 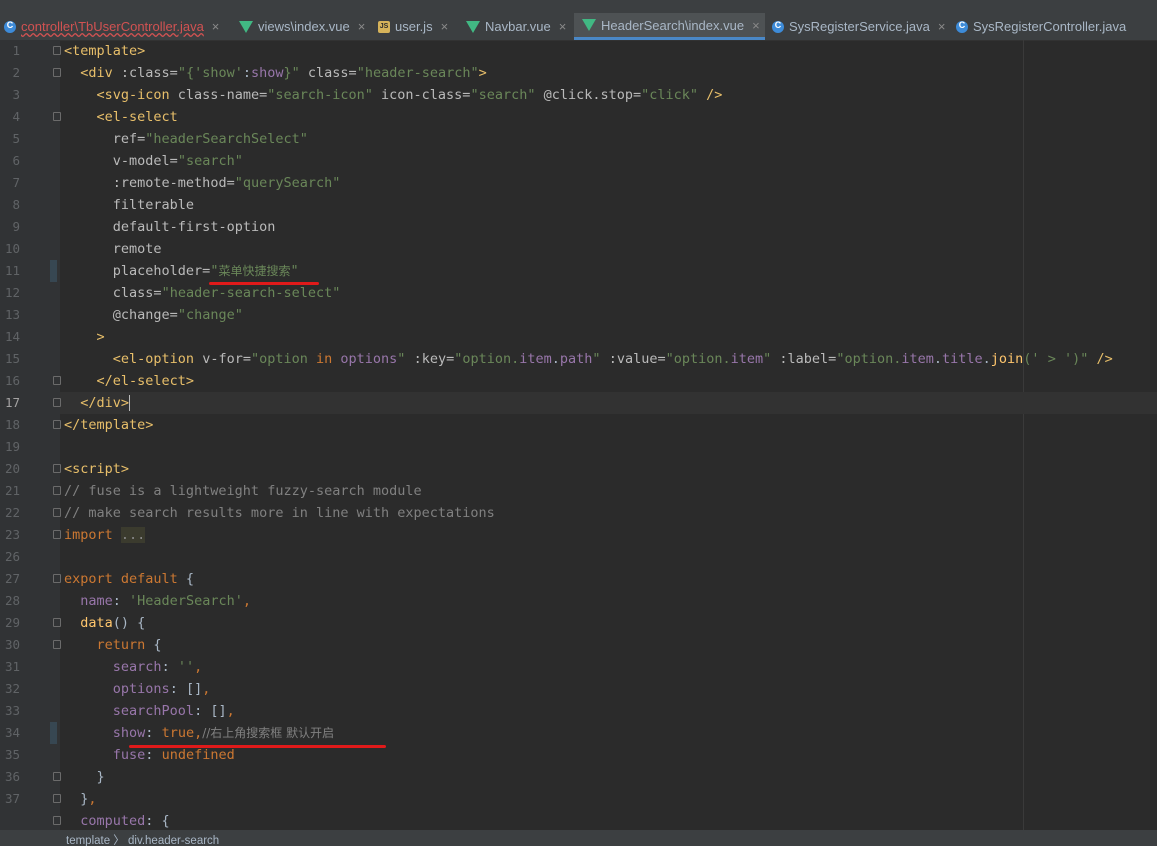 What do you see at coordinates (858, 26) in the screenshot?
I see `tab-sysregisterservice: SysRegisterService.java ×` at bounding box center [858, 26].